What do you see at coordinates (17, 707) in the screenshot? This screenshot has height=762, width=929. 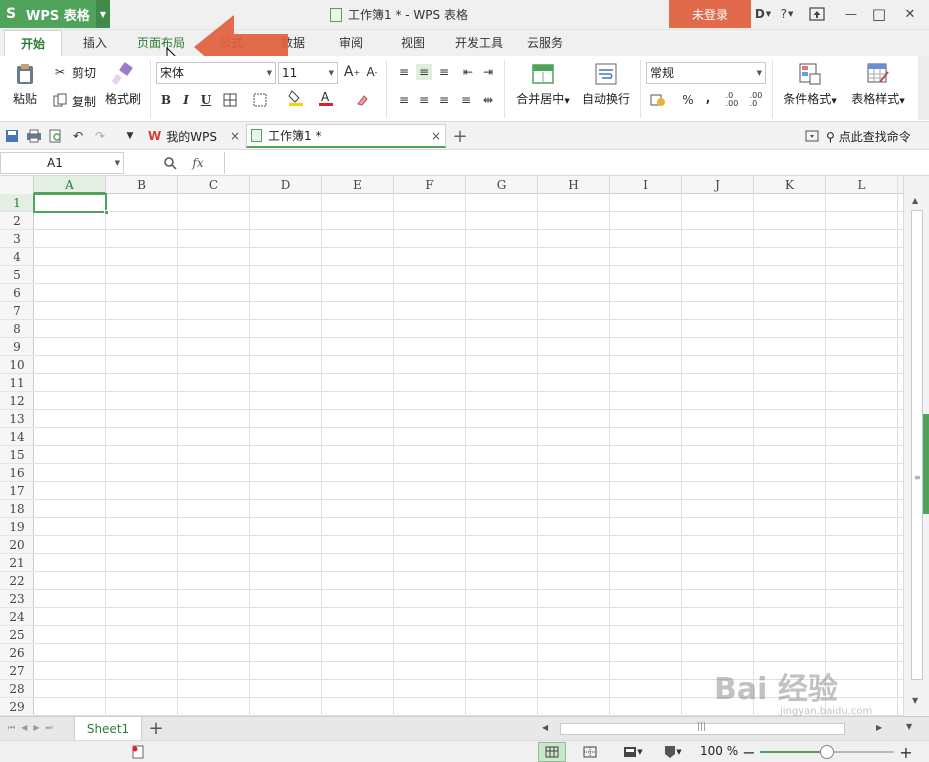 I see `row-header: 29` at bounding box center [17, 707].